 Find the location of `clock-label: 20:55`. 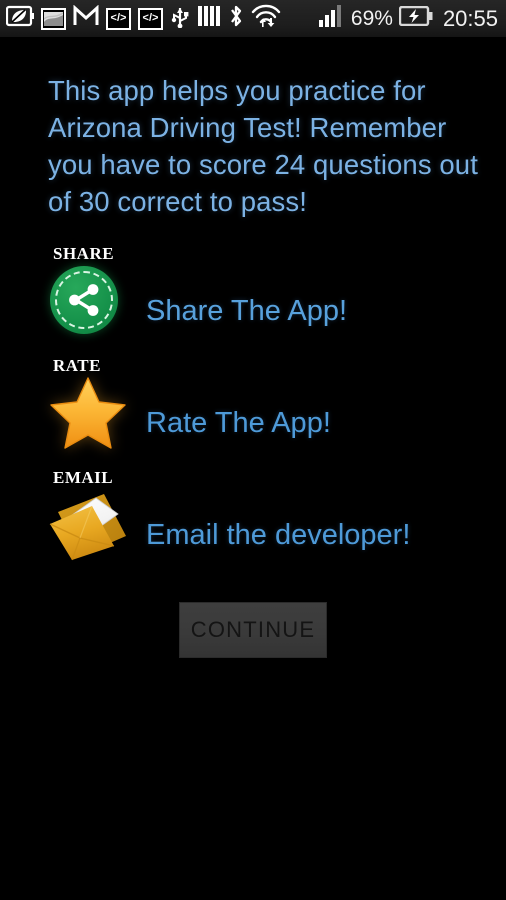

clock-label: 20:55 is located at coordinates (470, 18).